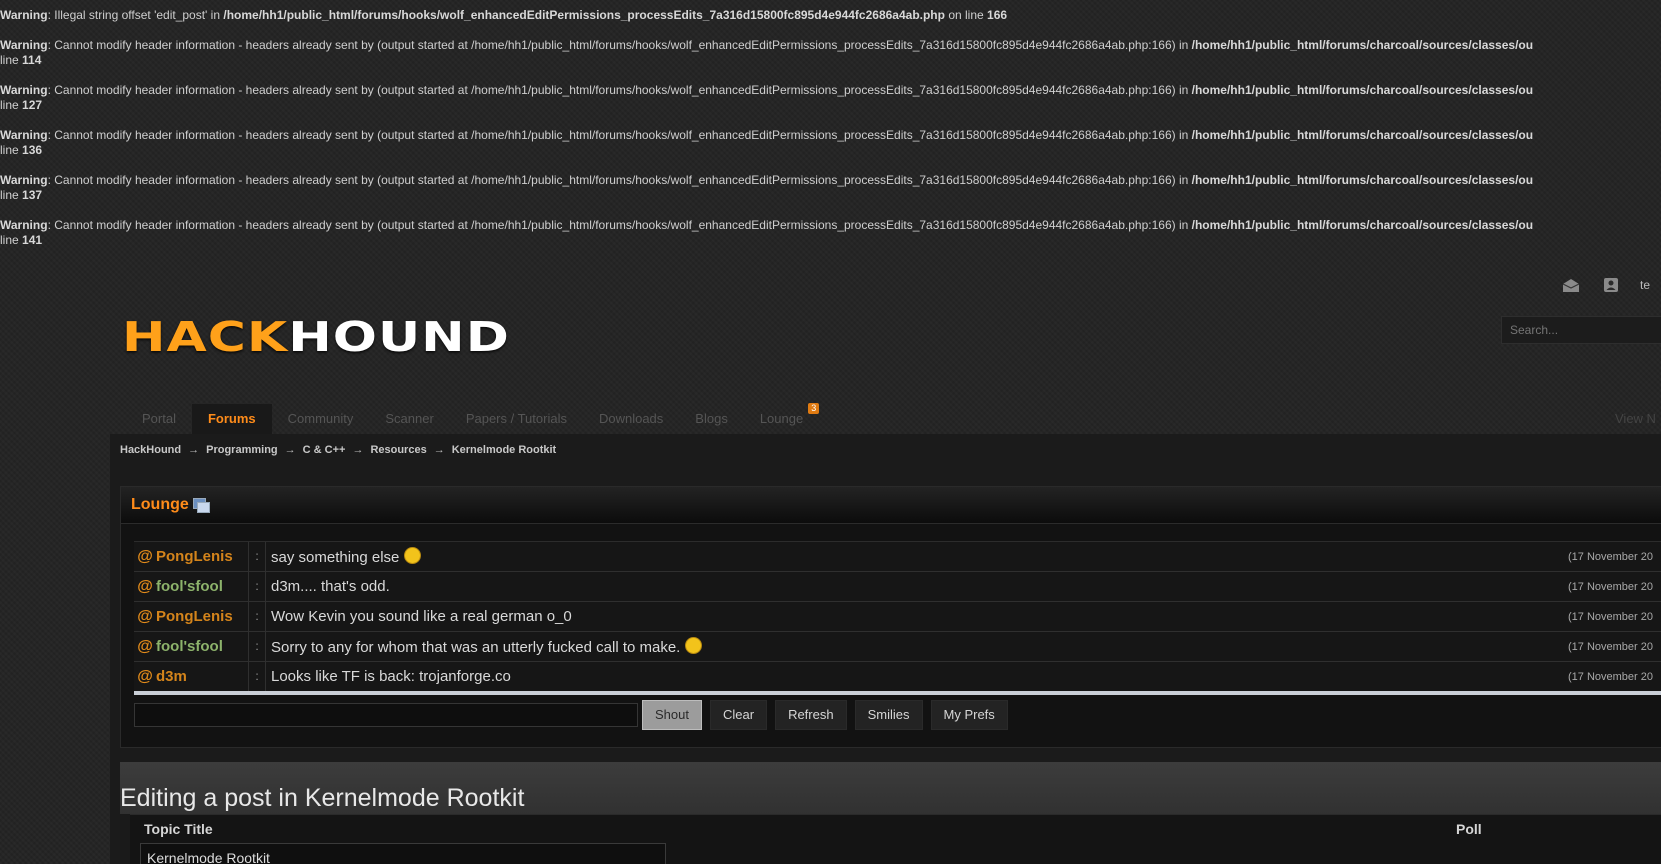 The image size is (1661, 864). Describe the element at coordinates (398, 450) in the screenshot. I see `breadcrumb-resources: Resources` at that location.